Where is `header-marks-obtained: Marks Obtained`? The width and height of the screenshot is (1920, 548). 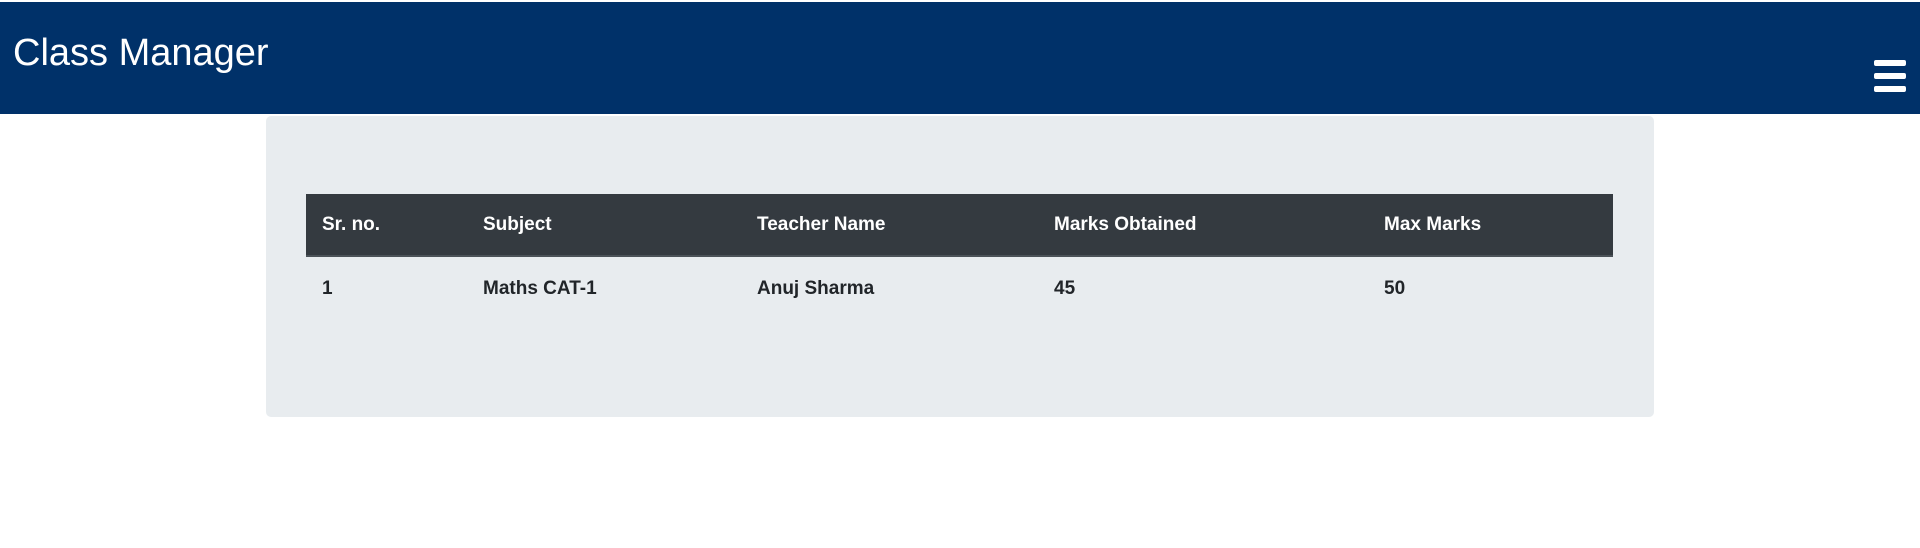
header-marks-obtained: Marks Obtained is located at coordinates (1203, 225).